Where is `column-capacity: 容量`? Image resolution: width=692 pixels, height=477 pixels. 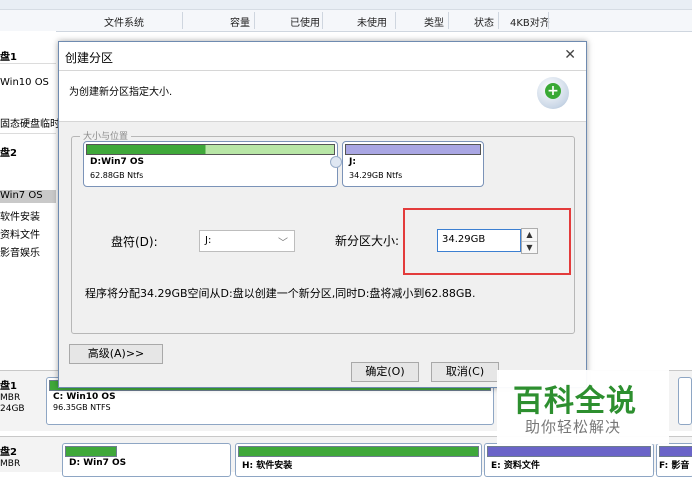
column-capacity: 容量 is located at coordinates (240, 21).